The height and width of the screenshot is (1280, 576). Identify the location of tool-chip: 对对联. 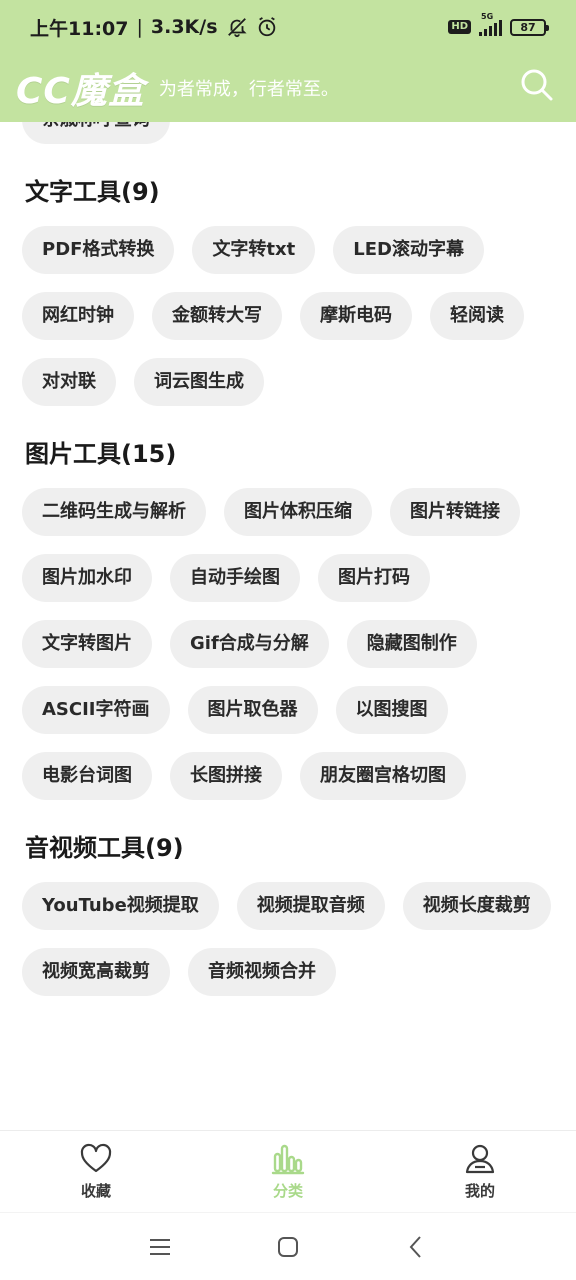
(69, 382).